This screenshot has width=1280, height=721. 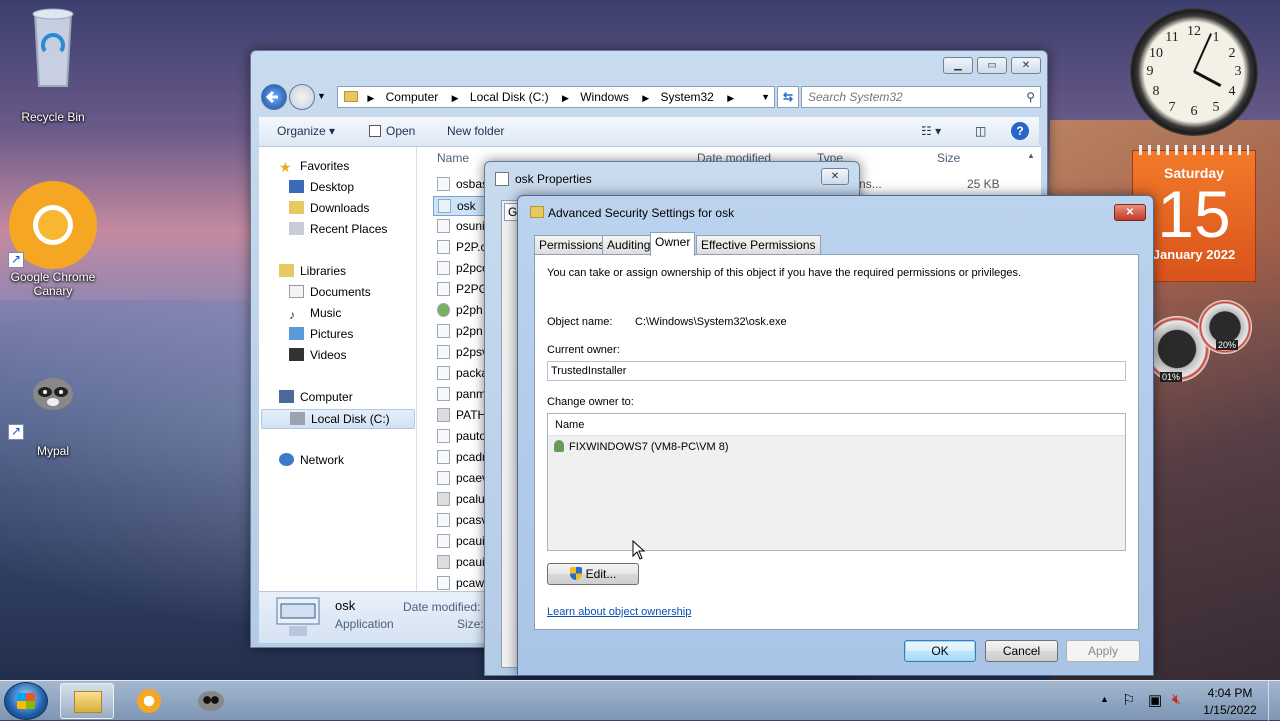 What do you see at coordinates (1104, 699) in the screenshot?
I see `show-hidden-icons-icon: ▲` at bounding box center [1104, 699].